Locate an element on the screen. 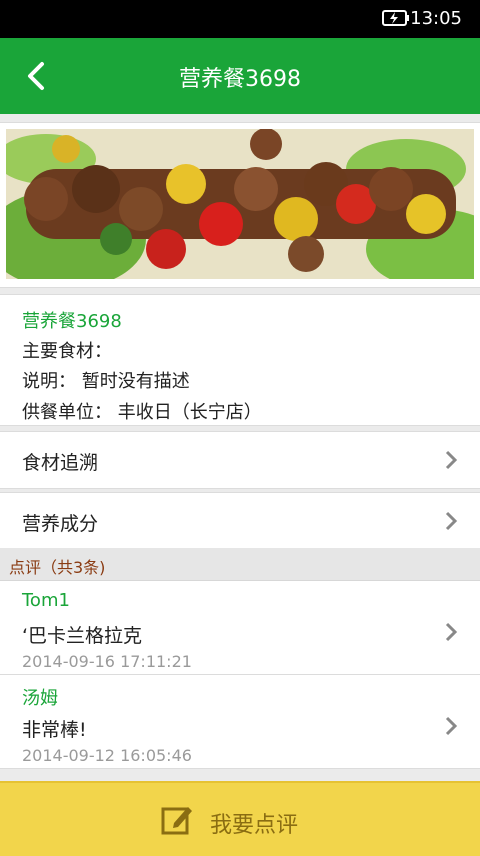 Image resolution: width=480 pixels, height=856 pixels. ingredients-label: 主要食材： is located at coordinates (67, 351).